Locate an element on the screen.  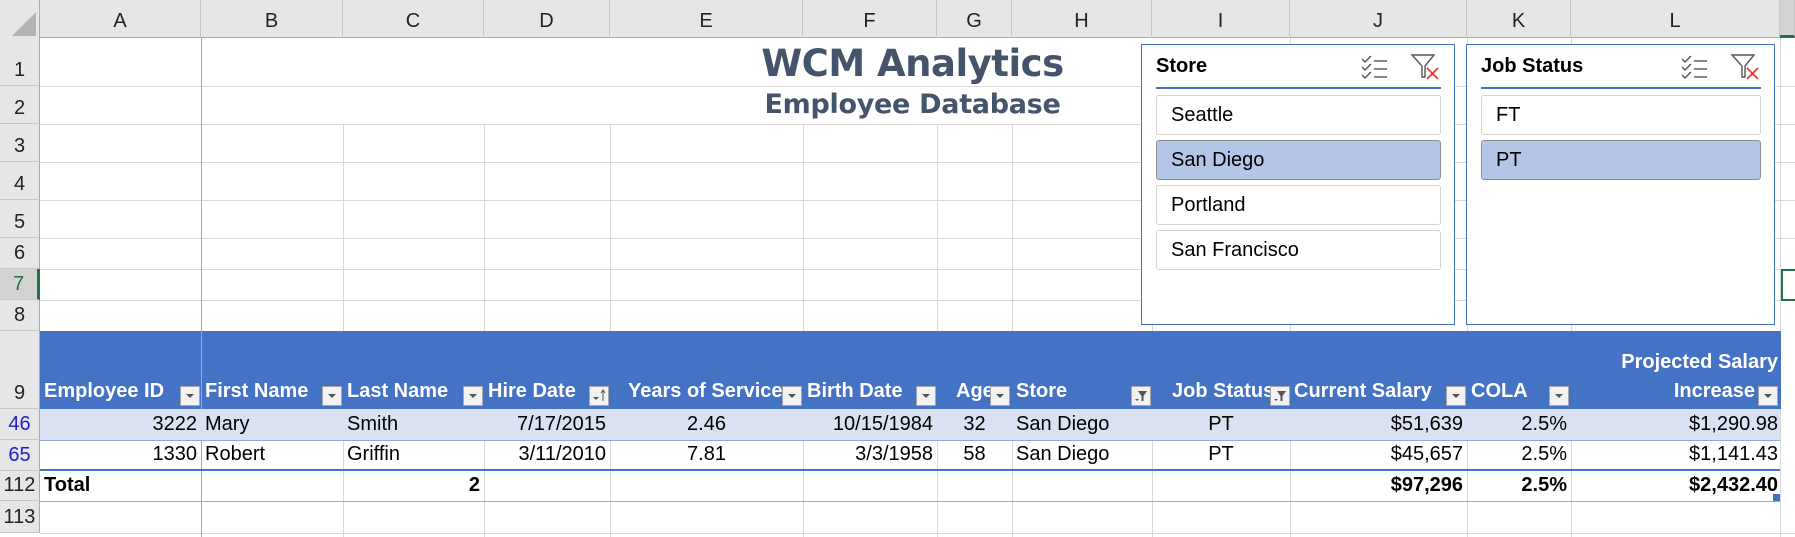
cell-age: 58 is located at coordinates (974, 454).